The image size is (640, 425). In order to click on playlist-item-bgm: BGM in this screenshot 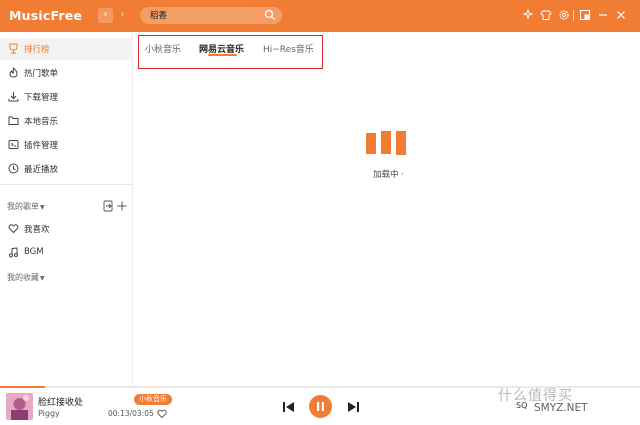, I will do `click(66, 253)`.